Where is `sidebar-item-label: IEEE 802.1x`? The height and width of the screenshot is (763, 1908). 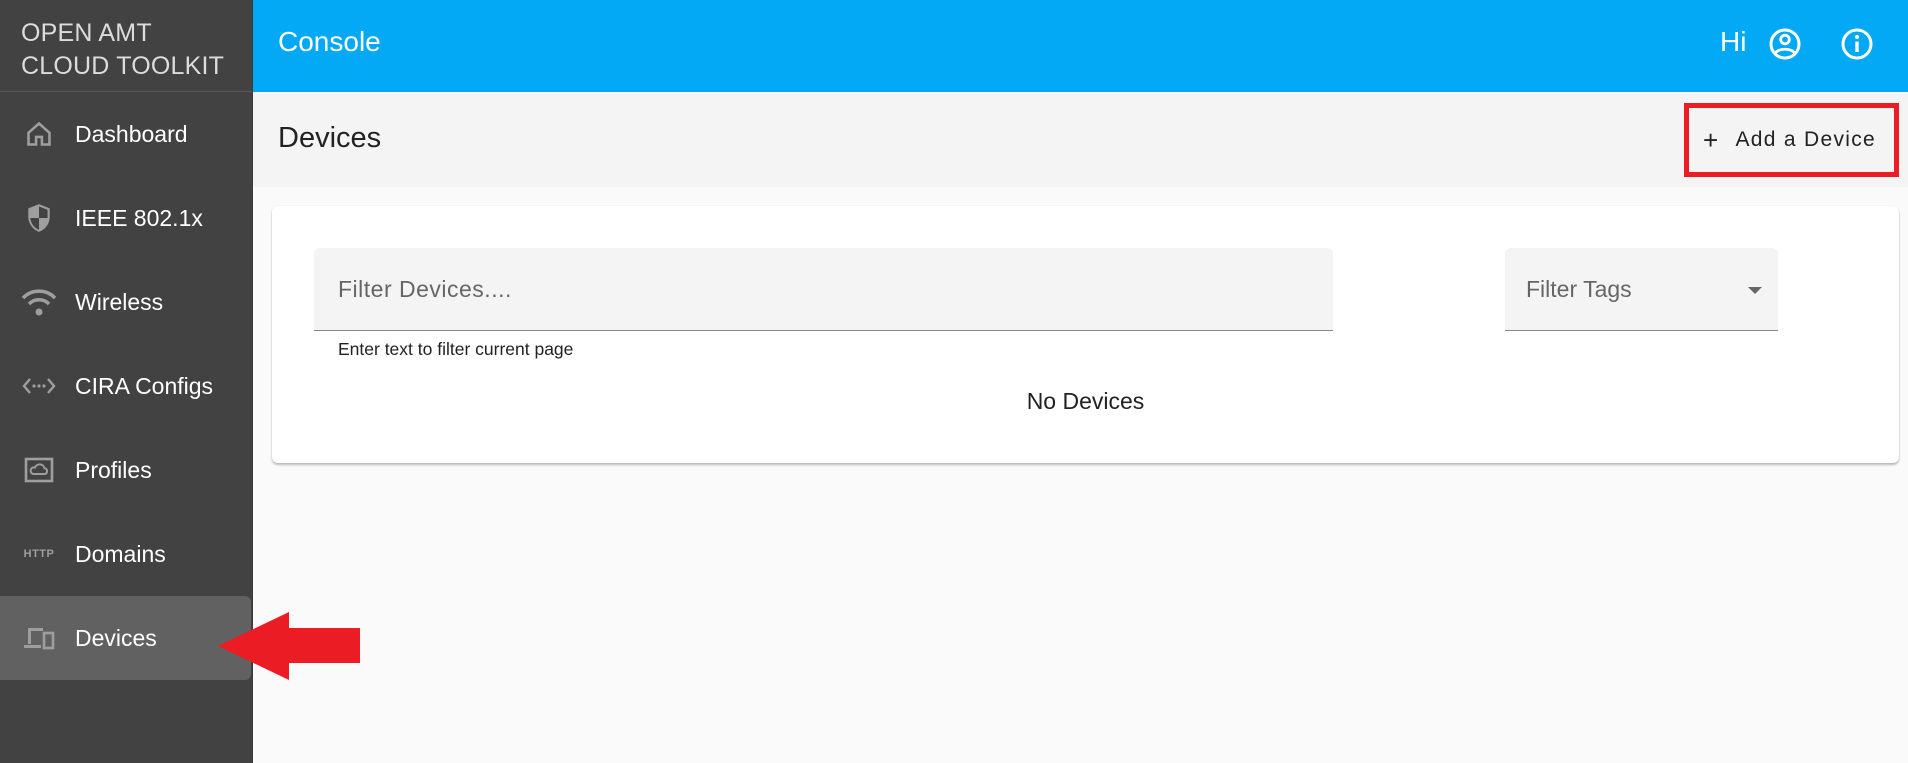 sidebar-item-label: IEEE 802.1x is located at coordinates (139, 217).